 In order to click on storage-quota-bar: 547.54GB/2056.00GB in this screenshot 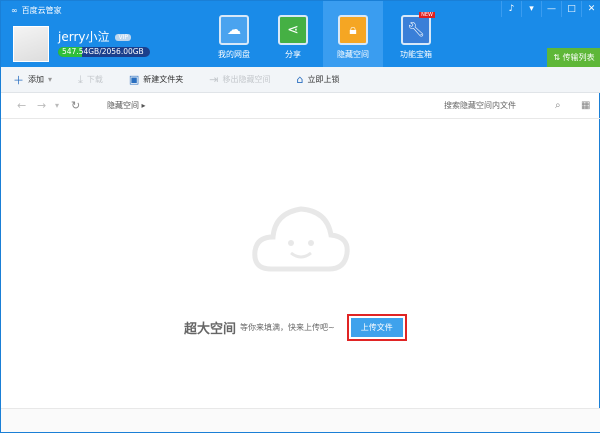, I will do `click(104, 52)`.